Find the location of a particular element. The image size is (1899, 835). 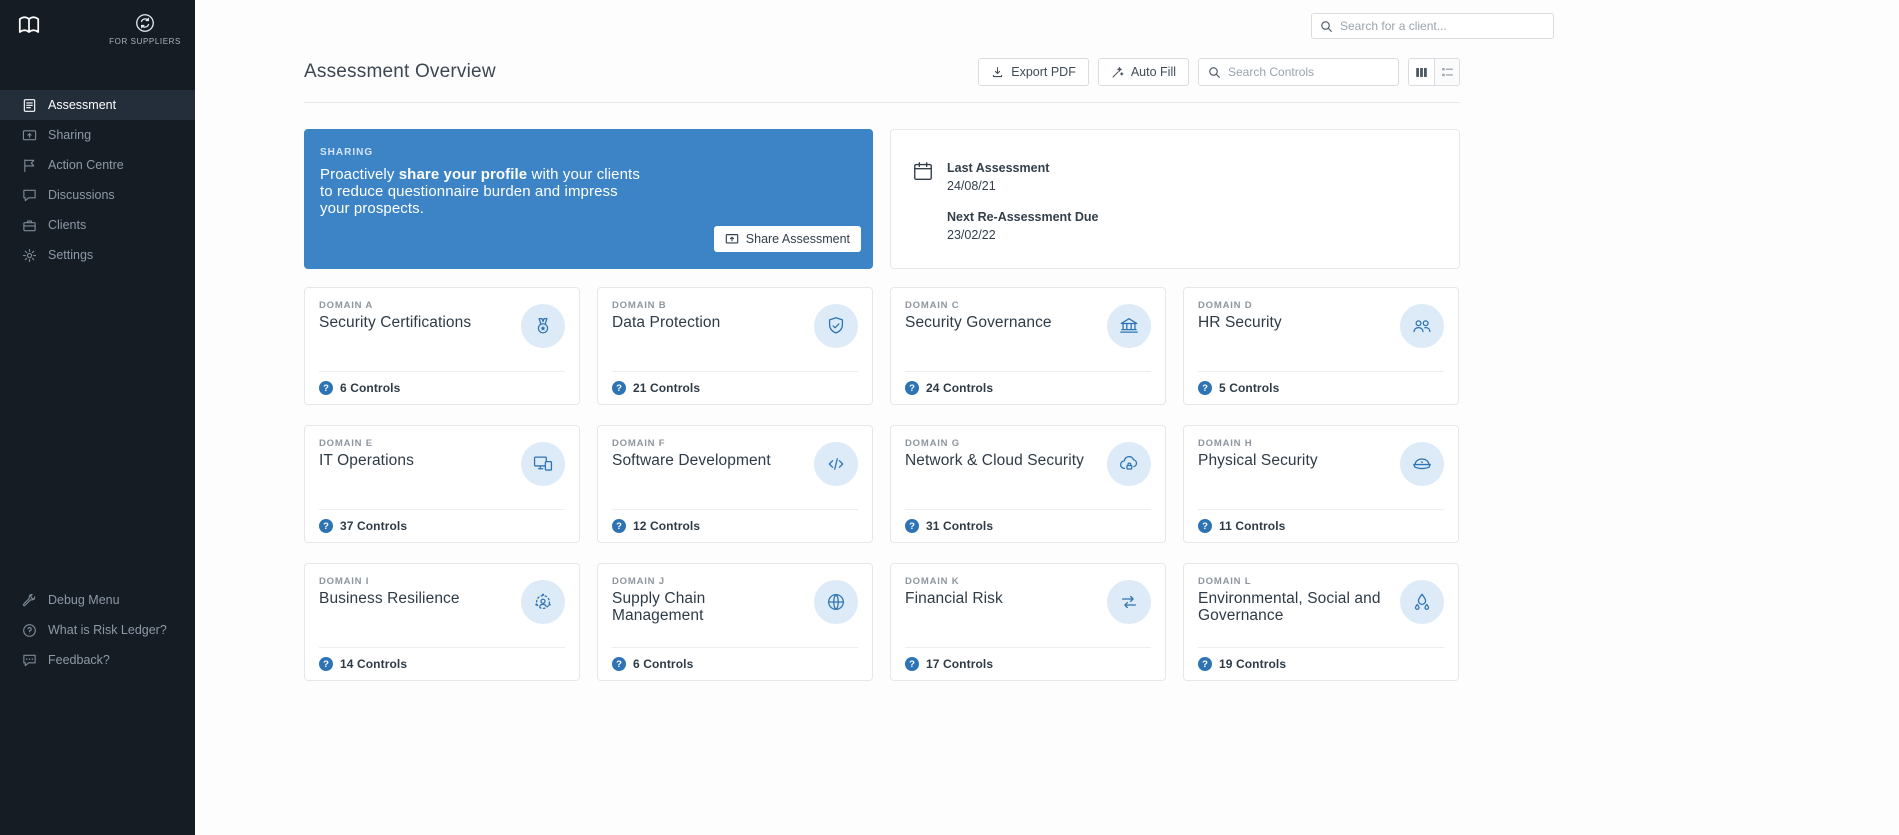

domain-title: Business Resilience is located at coordinates (389, 598).